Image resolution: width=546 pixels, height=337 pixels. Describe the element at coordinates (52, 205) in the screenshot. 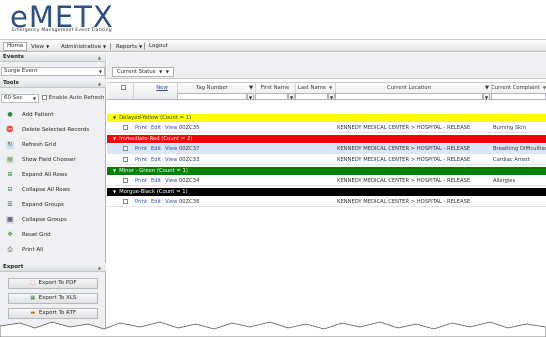

I see `tool-expand-groups: ☰ Expand Groups` at that location.